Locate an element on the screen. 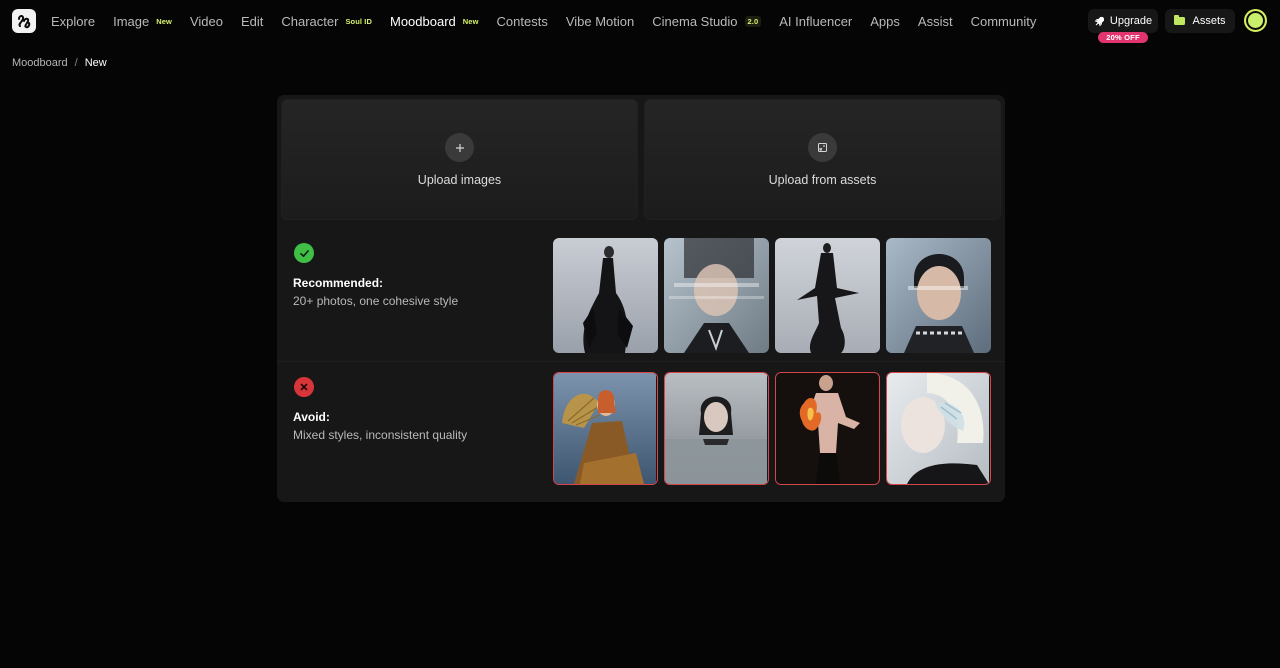  version-badge: 2.0 is located at coordinates (753, 21).